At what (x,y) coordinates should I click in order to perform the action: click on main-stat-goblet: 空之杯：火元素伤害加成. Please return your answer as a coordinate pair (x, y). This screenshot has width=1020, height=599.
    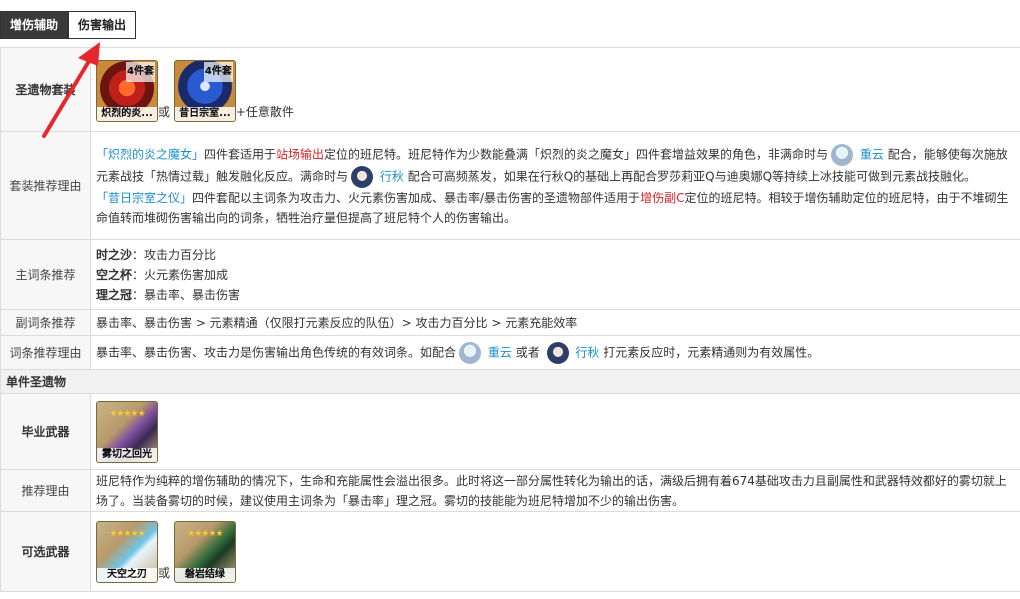
    Looking at the image, I should click on (162, 274).